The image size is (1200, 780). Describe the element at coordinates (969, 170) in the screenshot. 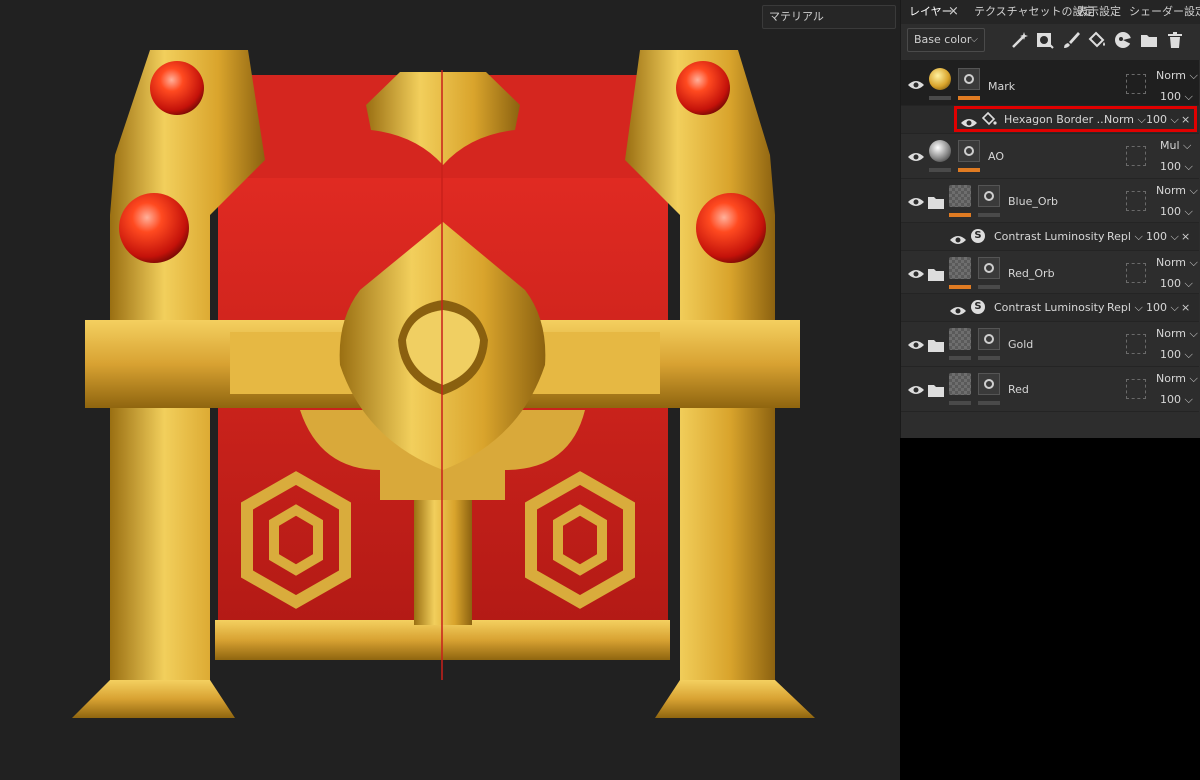

I see `mask-selected-bar` at that location.